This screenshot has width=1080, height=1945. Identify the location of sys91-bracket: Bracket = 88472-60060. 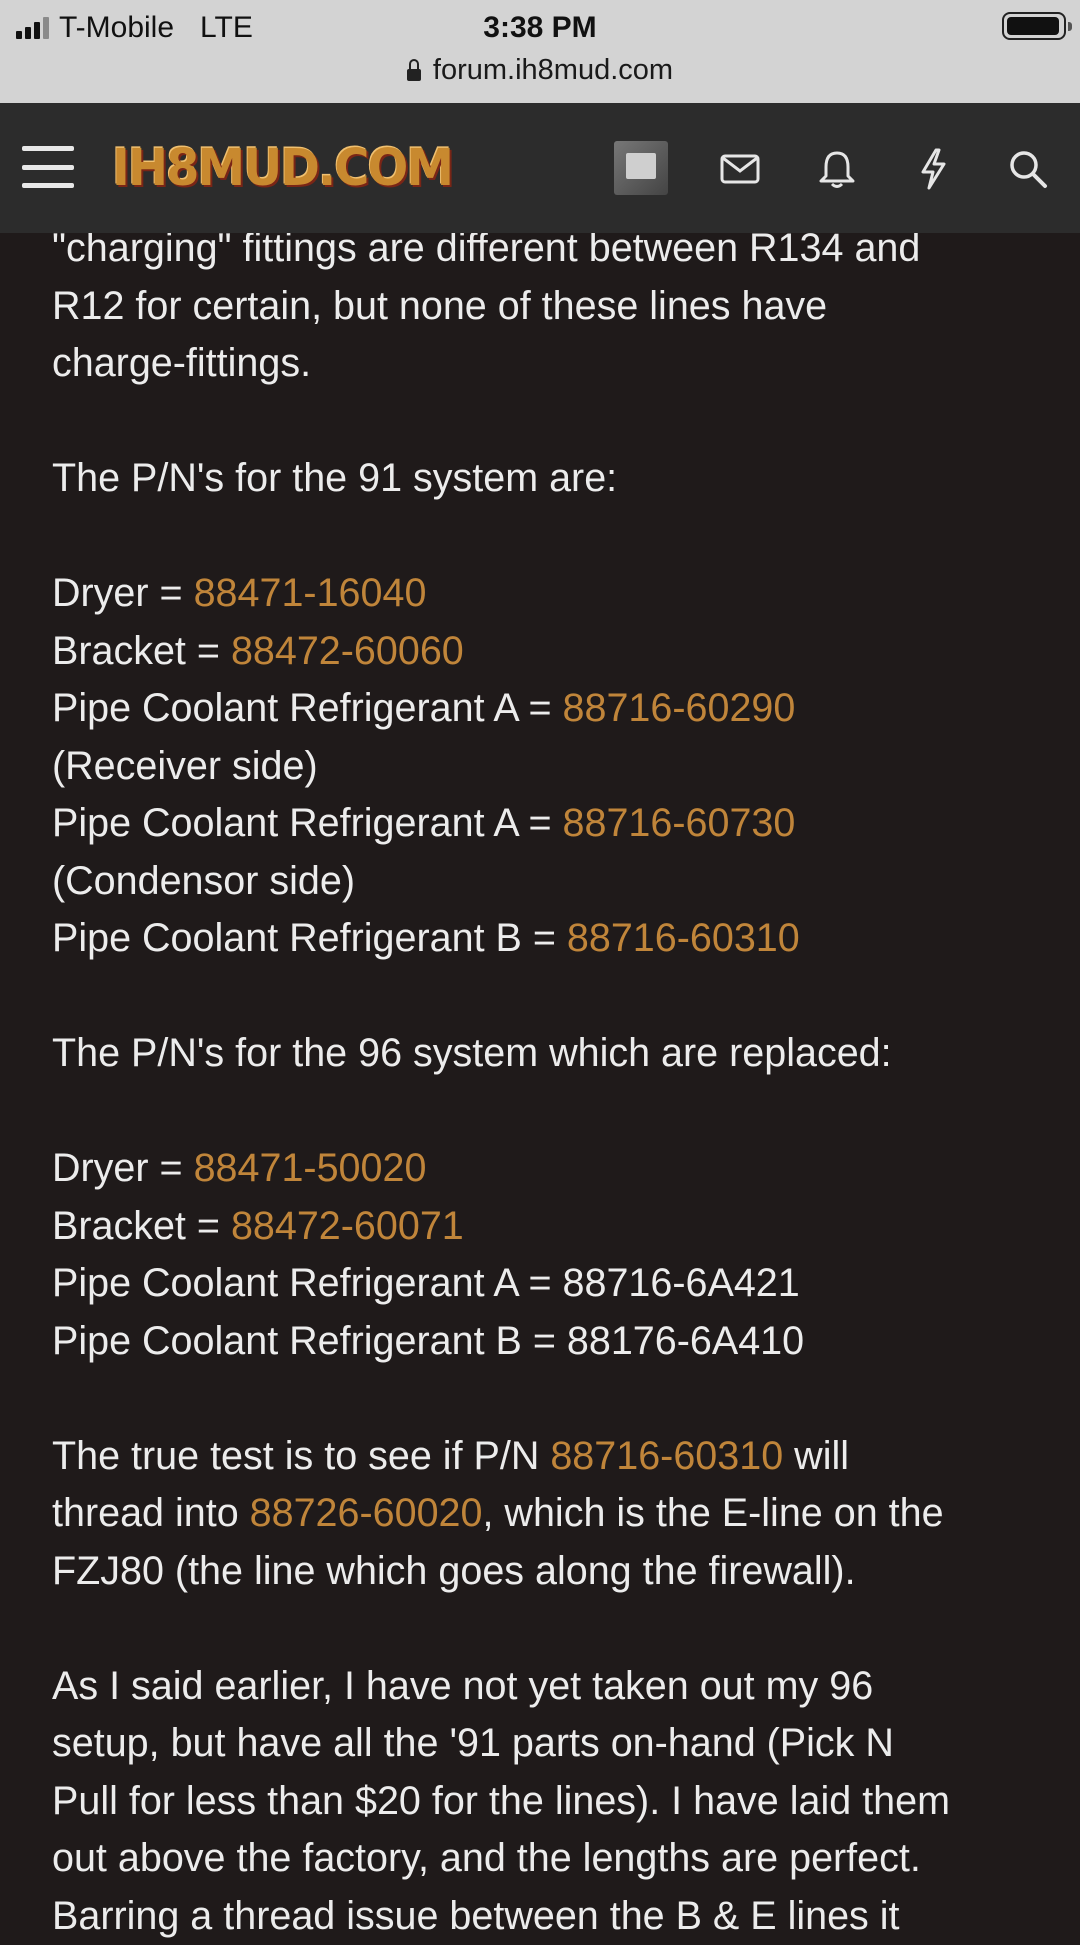
(546, 652).